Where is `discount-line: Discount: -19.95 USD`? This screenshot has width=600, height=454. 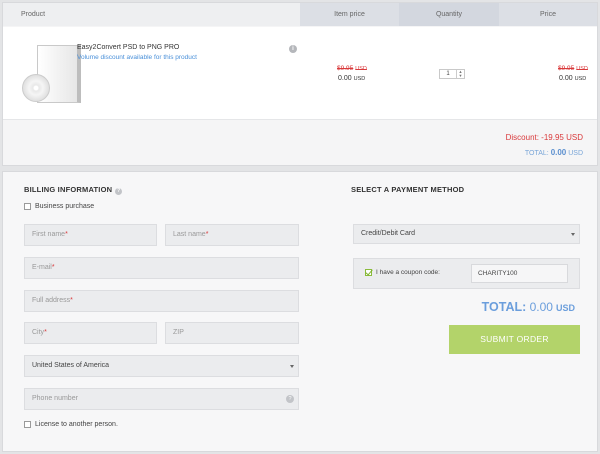
discount-line: Discount: -19.95 USD is located at coordinates (544, 137).